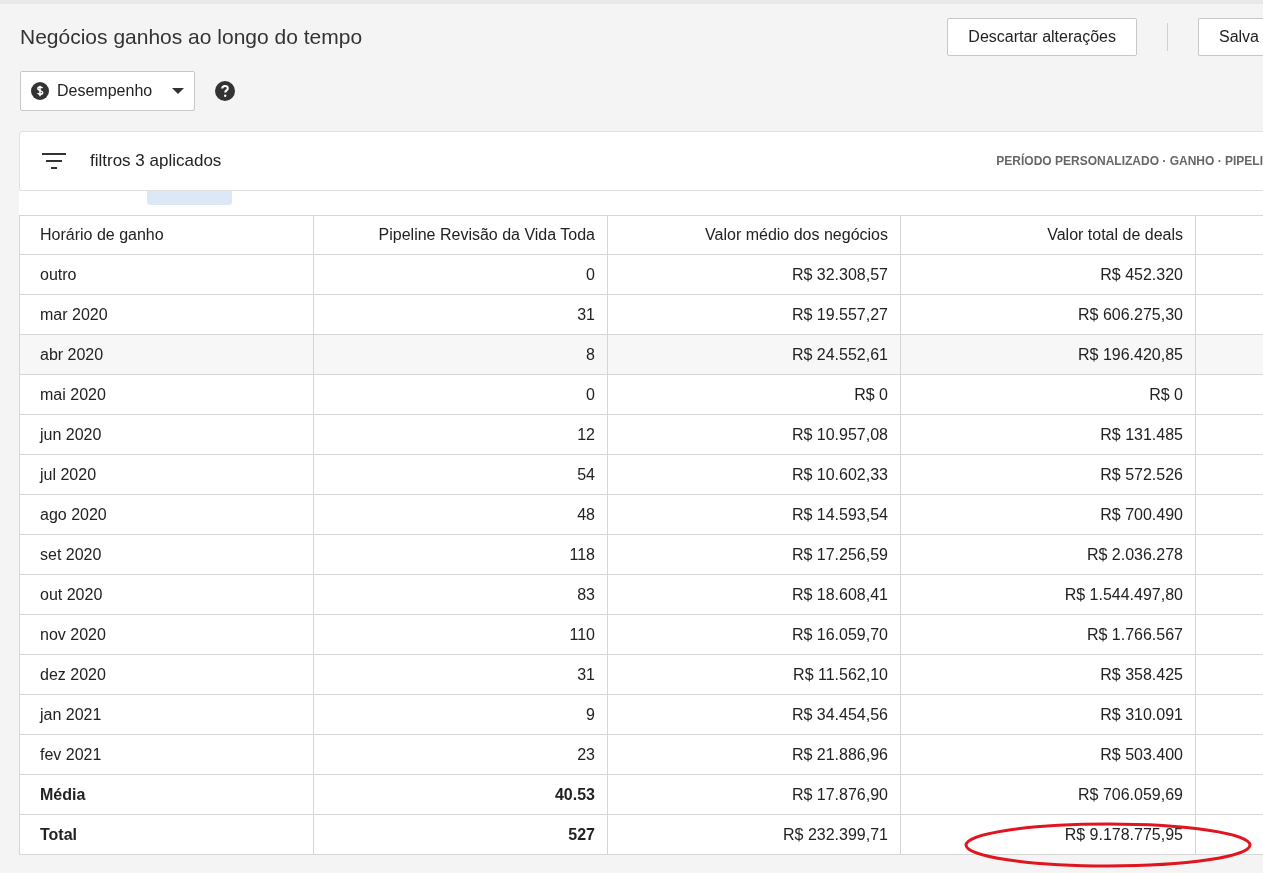  What do you see at coordinates (1129, 161) in the screenshot?
I see `filter-summary: PERÍODO PERSONALIZADO · GANHO · PIPELI` at bounding box center [1129, 161].